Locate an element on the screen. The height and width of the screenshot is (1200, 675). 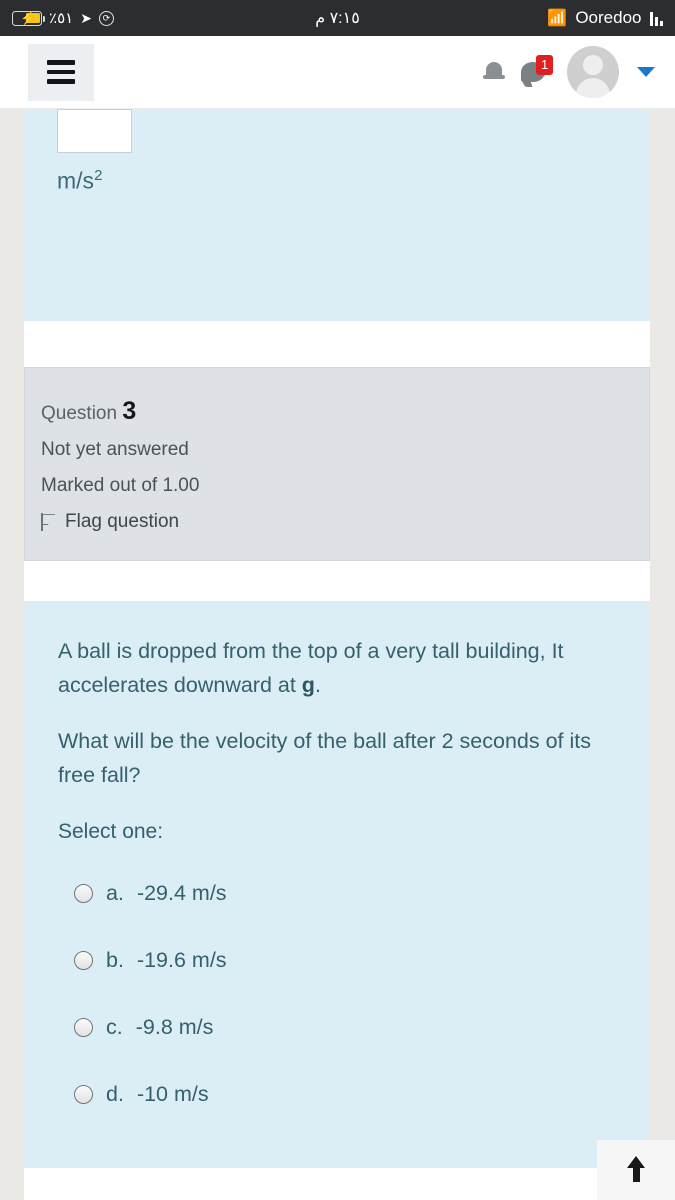
wifi-icon: 📶 is located at coordinates (557, 18).